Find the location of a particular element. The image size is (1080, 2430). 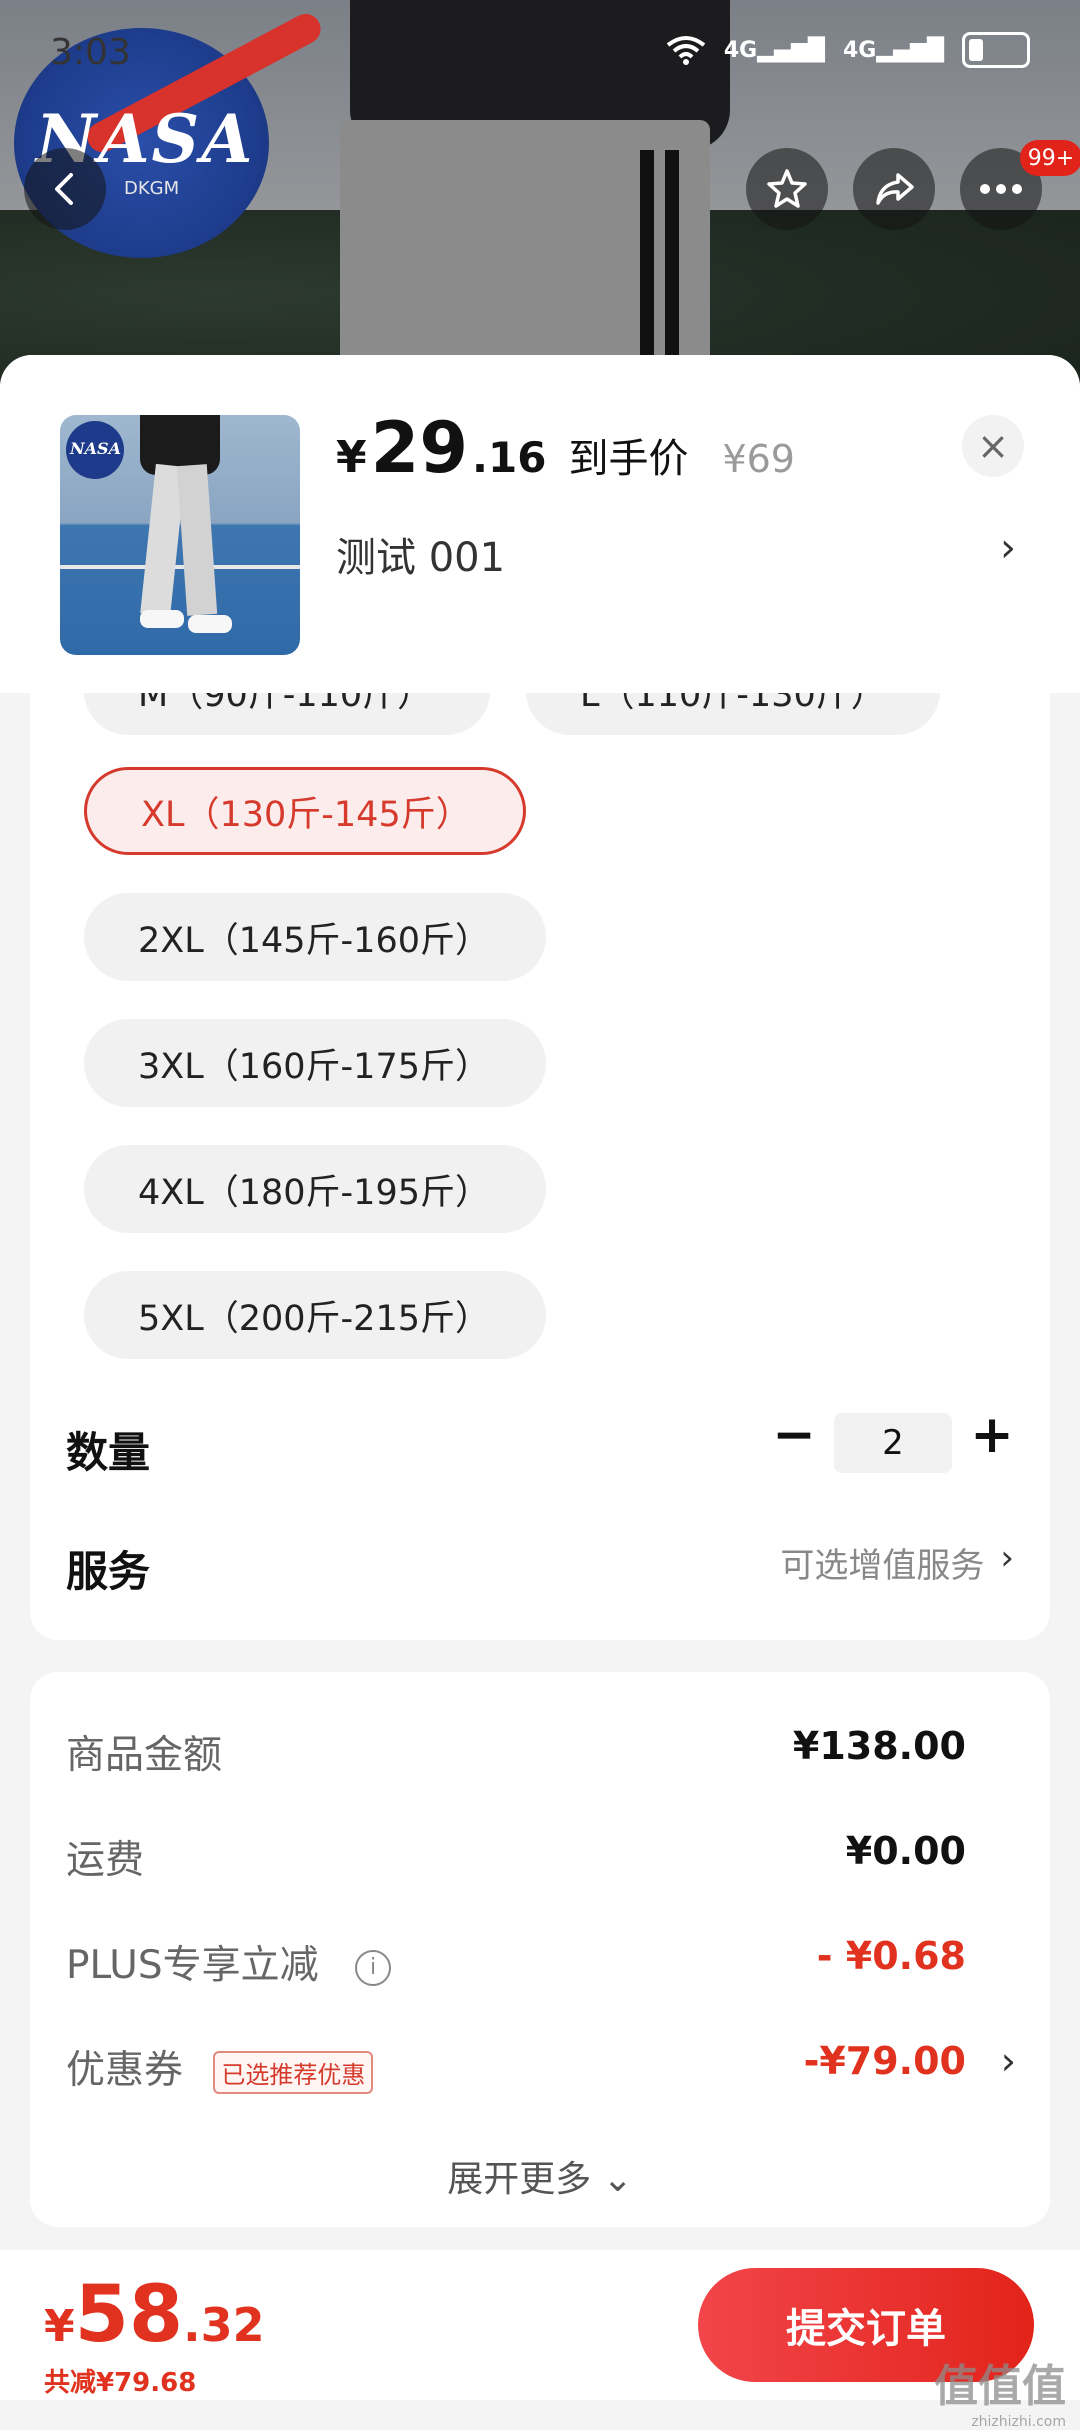

size-option-xl-selected: XL（130斤-145斤） is located at coordinates (305, 811).